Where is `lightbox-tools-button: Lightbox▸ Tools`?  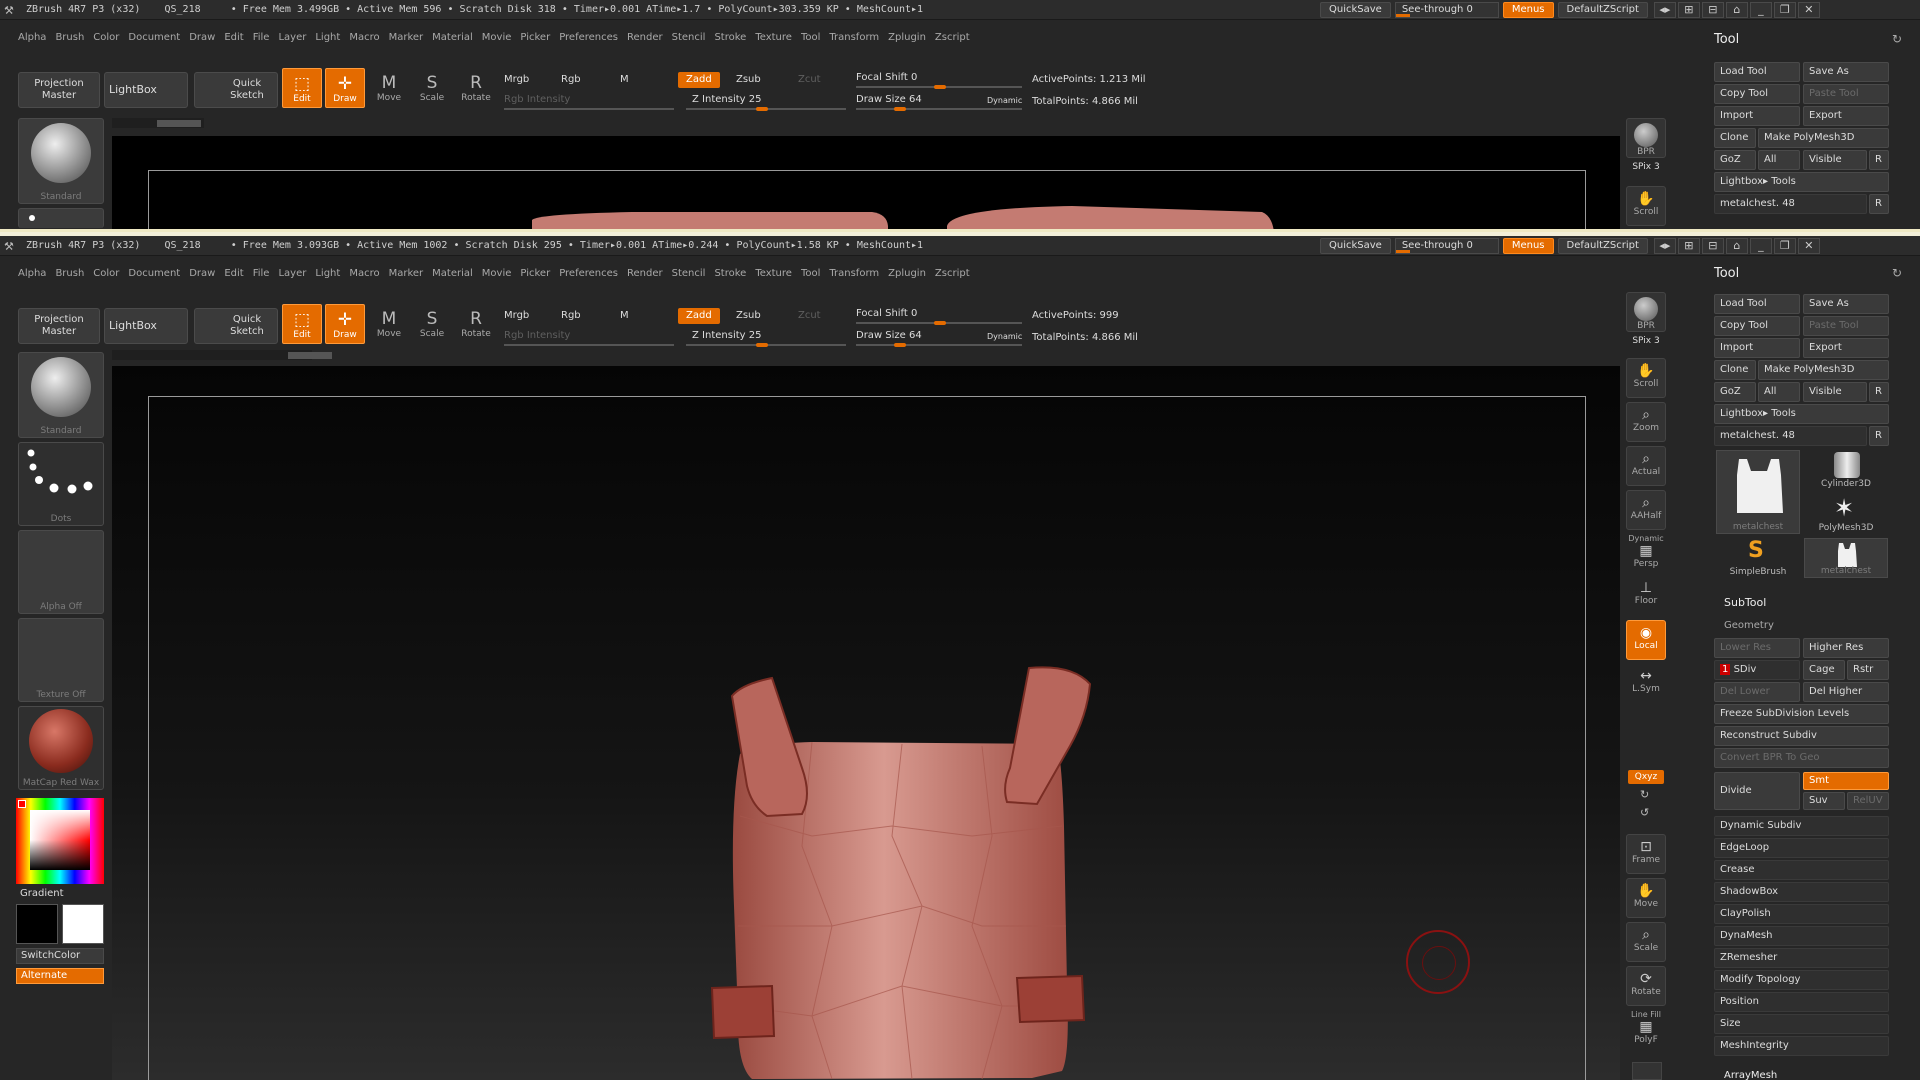 lightbox-tools-button: Lightbox▸ Tools is located at coordinates (1801, 414).